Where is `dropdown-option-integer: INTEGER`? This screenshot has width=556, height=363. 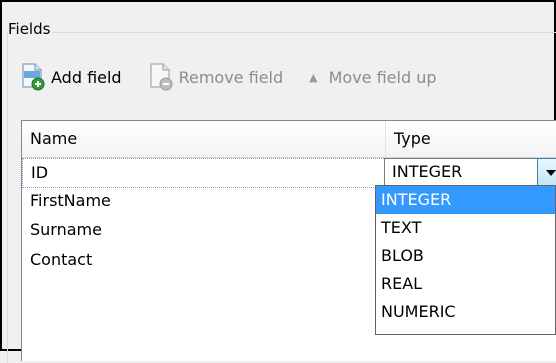
dropdown-option-integer: INTEGER is located at coordinates (465, 200).